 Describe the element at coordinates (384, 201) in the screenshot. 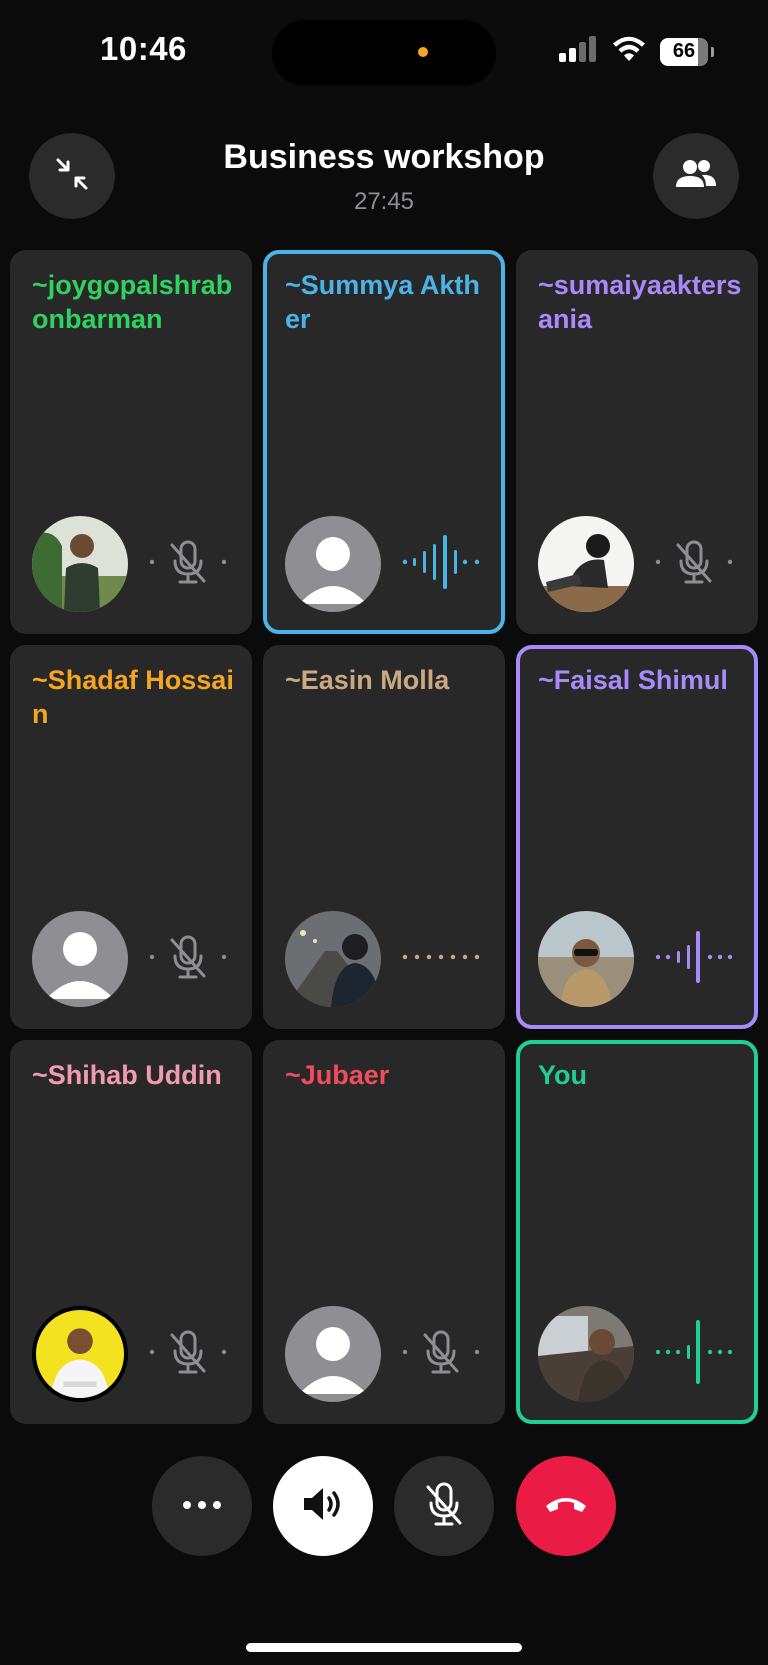

I see `call-timer: 27:45` at that location.